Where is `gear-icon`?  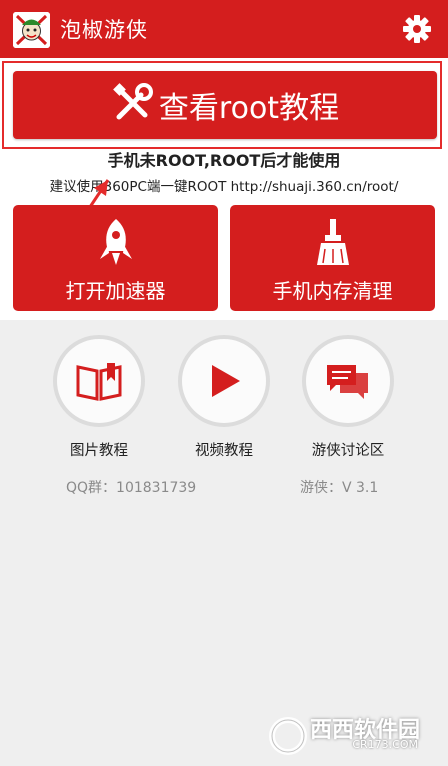
gear-icon is located at coordinates (417, 29).